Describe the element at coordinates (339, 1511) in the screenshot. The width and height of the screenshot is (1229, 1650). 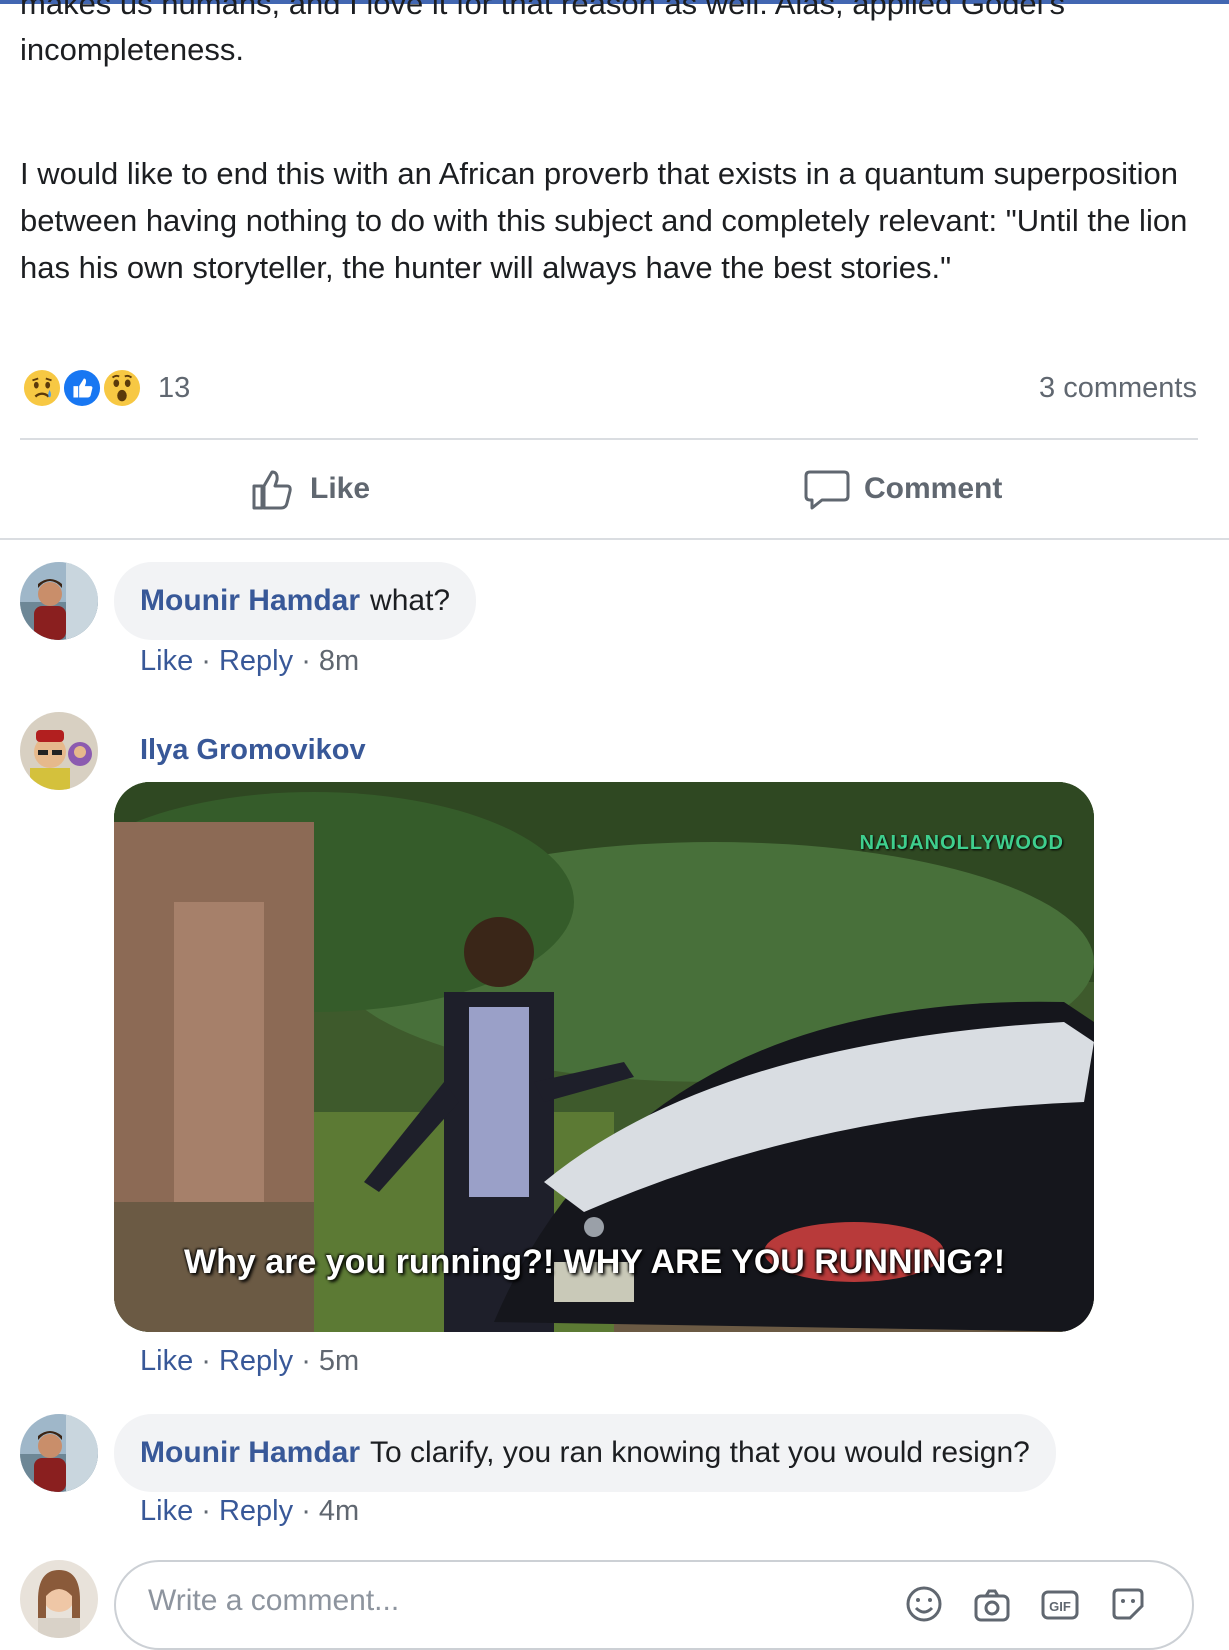
I see `comment-time: 4m` at that location.